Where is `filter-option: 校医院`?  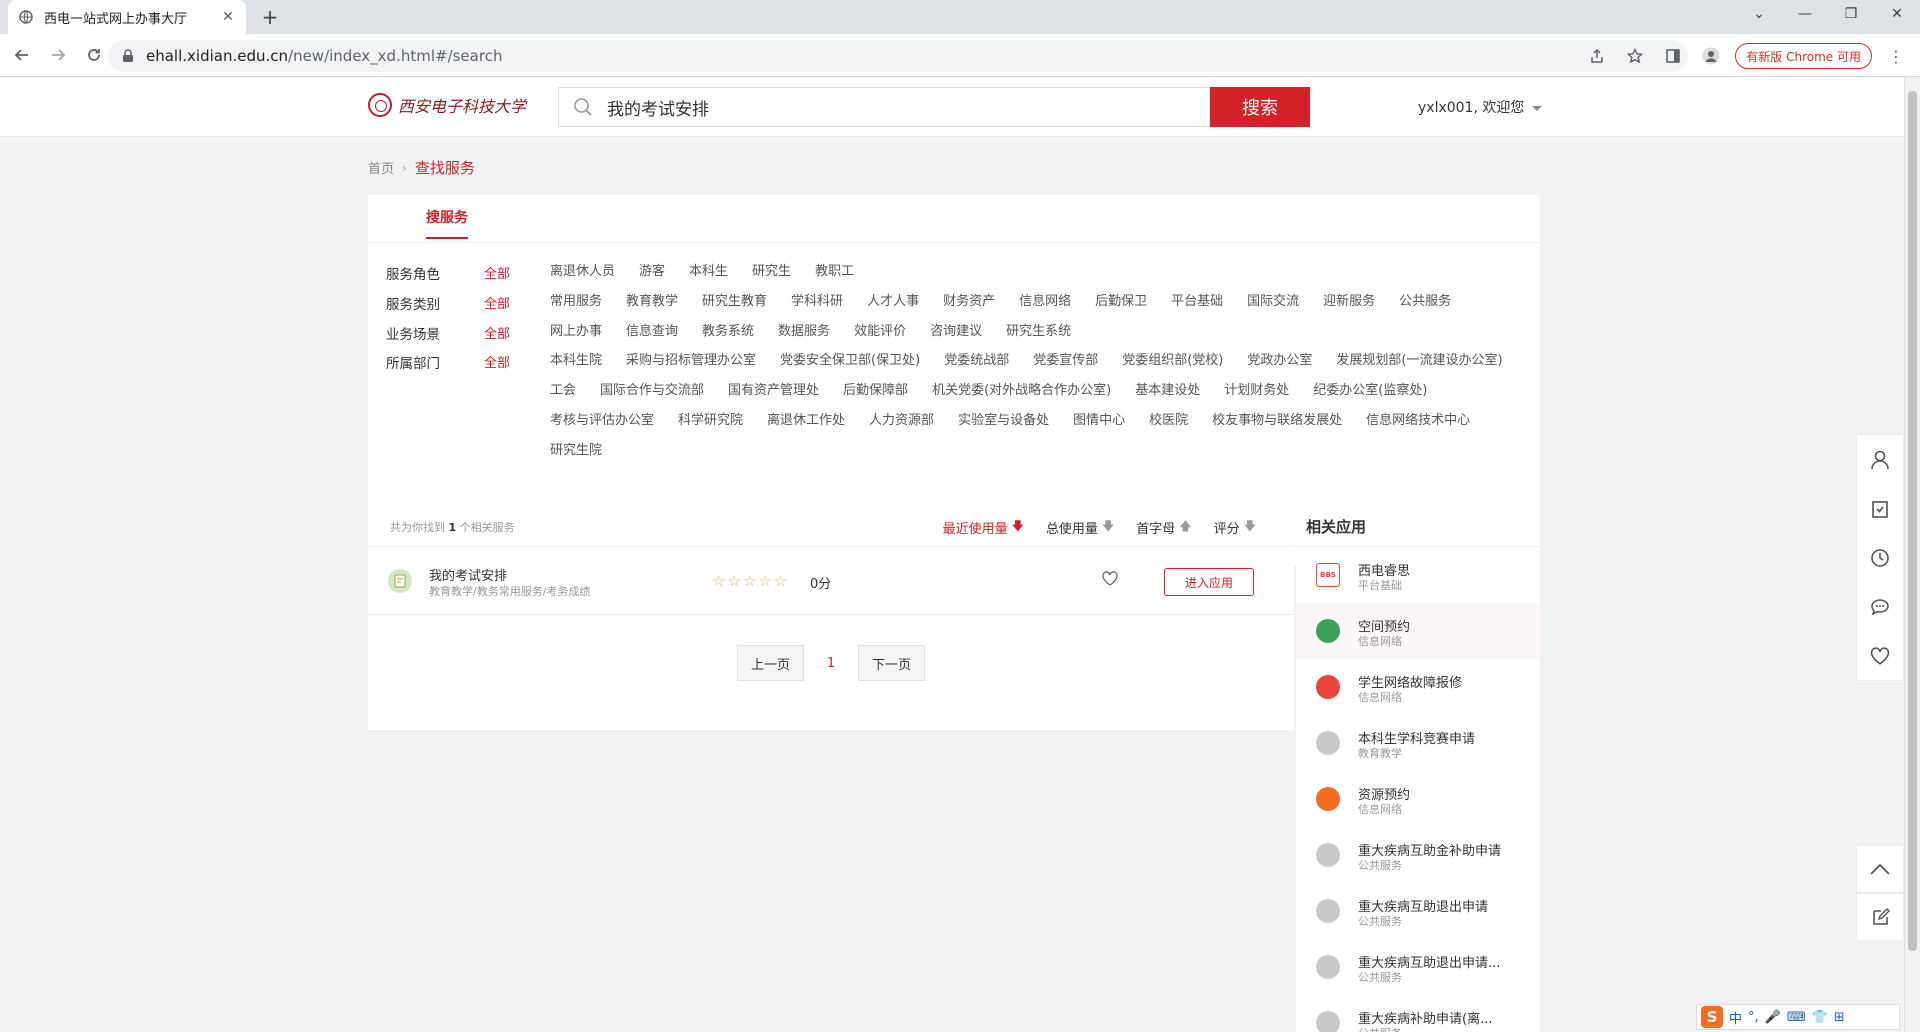
filter-option: 校医院 is located at coordinates (1168, 427).